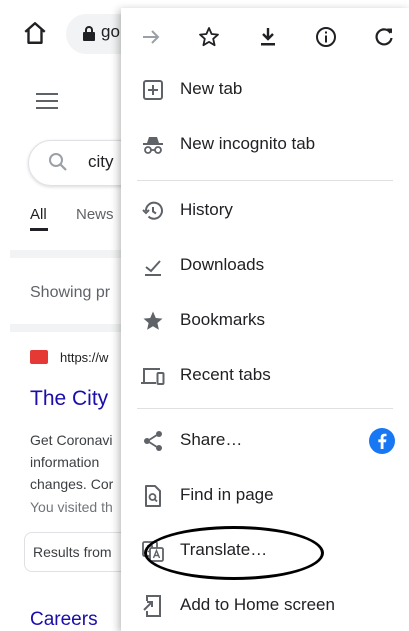 Image resolution: width=409 pixels, height=631 pixels. Describe the element at coordinates (95, 214) in the screenshot. I see `tab-news: News` at that location.